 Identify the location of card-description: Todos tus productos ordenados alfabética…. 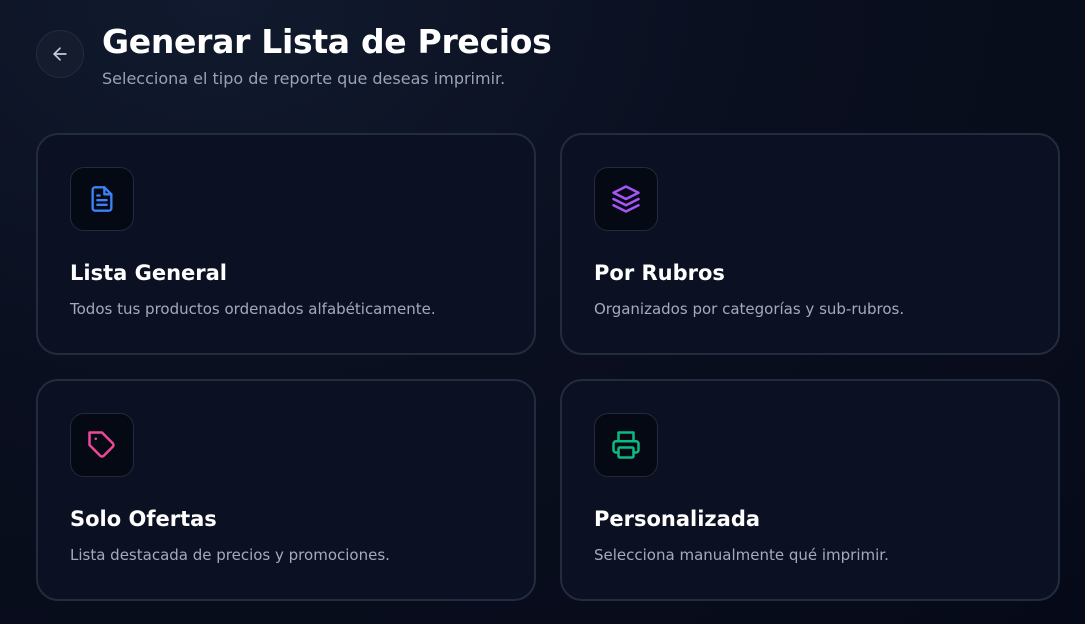
(253, 309).